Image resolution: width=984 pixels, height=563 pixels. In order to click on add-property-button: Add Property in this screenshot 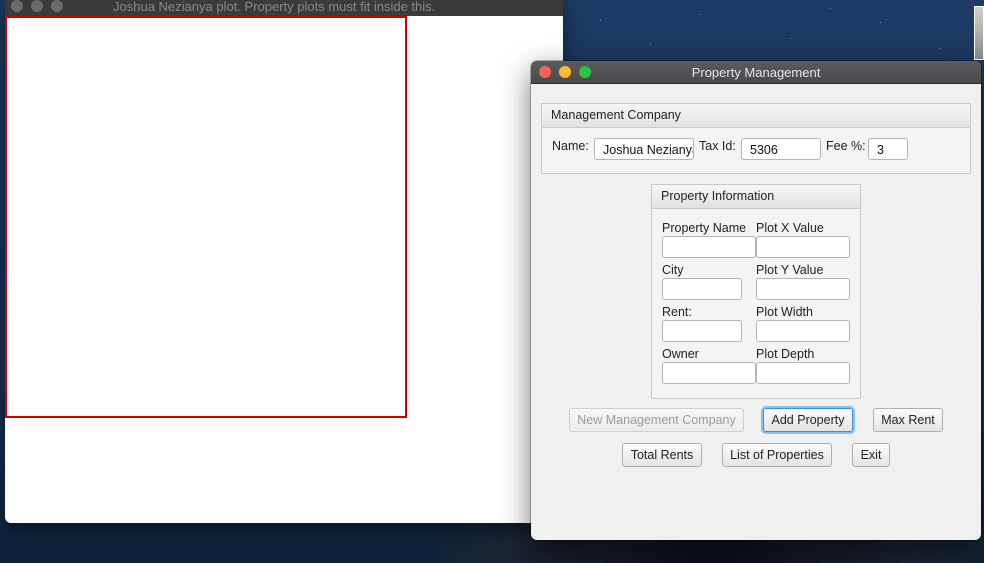, I will do `click(808, 420)`.